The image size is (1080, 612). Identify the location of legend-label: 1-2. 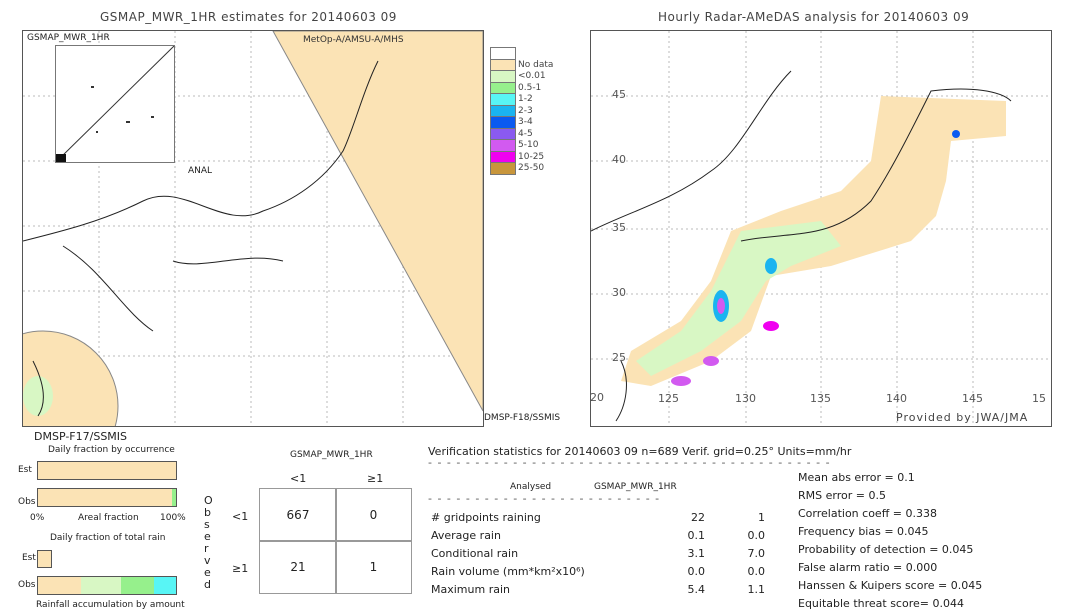
(525, 99).